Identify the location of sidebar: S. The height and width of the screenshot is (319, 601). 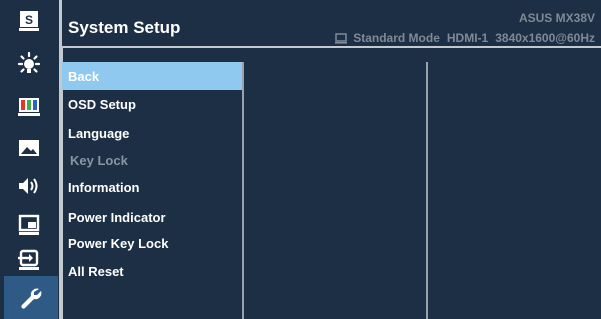
(29, 159).